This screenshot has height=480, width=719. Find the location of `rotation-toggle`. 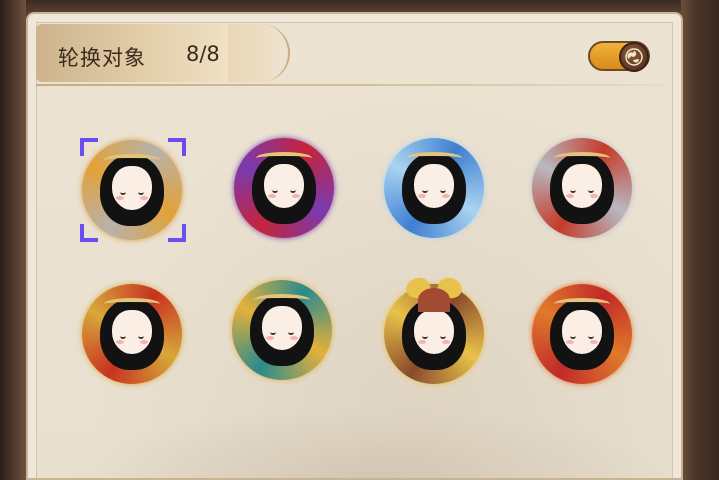

rotation-toggle is located at coordinates (619, 56).